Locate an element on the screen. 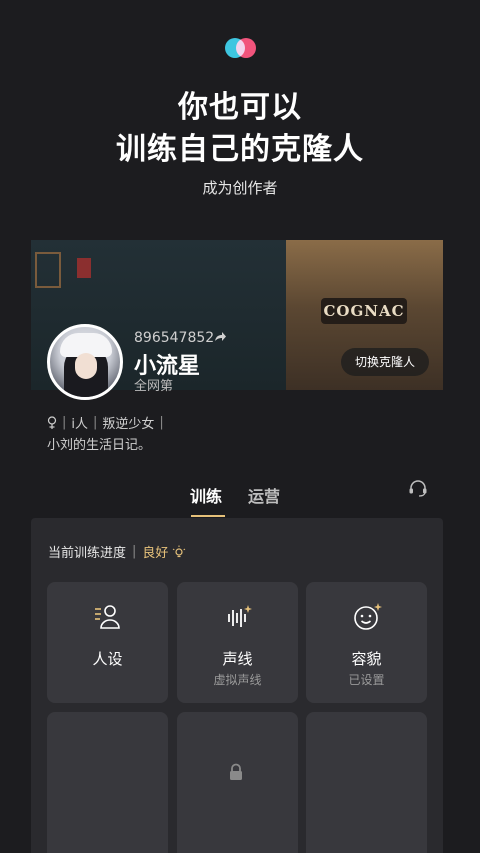 This screenshot has width=480, height=853. avatar-face is located at coordinates (86, 366).